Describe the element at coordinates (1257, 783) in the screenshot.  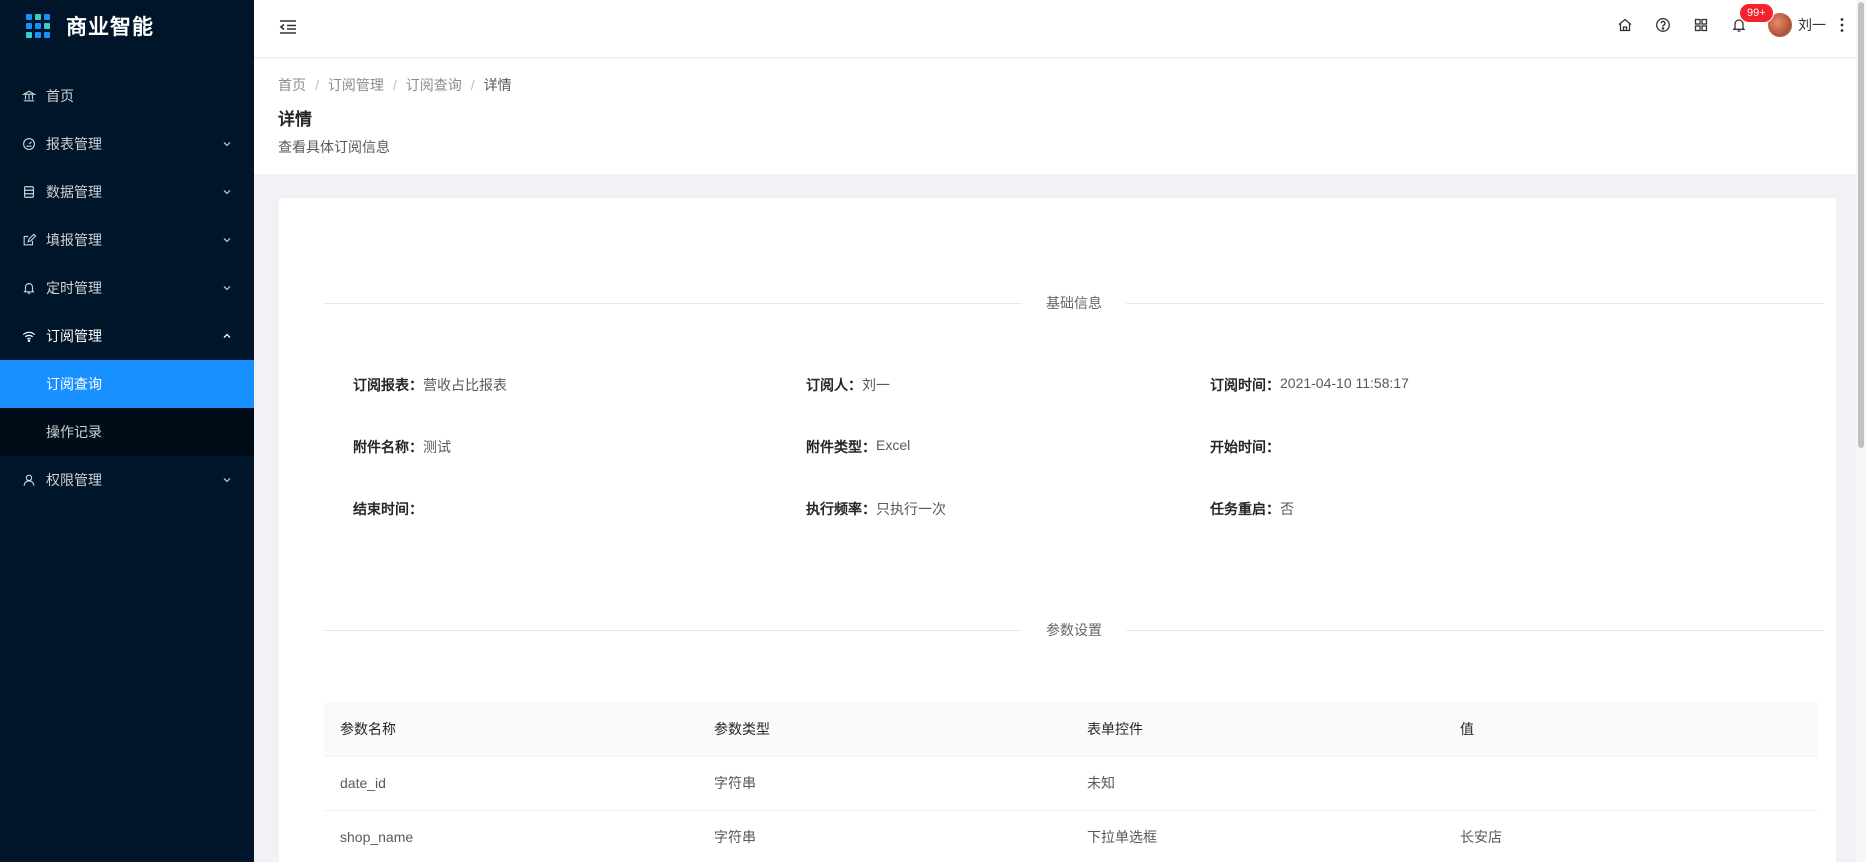
I see `table-cell: 未知` at that location.